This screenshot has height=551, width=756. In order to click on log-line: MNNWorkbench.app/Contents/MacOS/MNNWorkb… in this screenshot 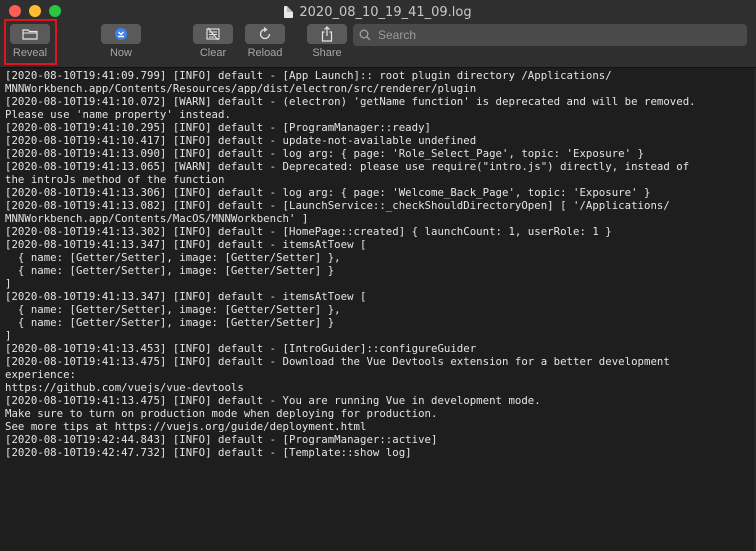, I will do `click(157, 218)`.